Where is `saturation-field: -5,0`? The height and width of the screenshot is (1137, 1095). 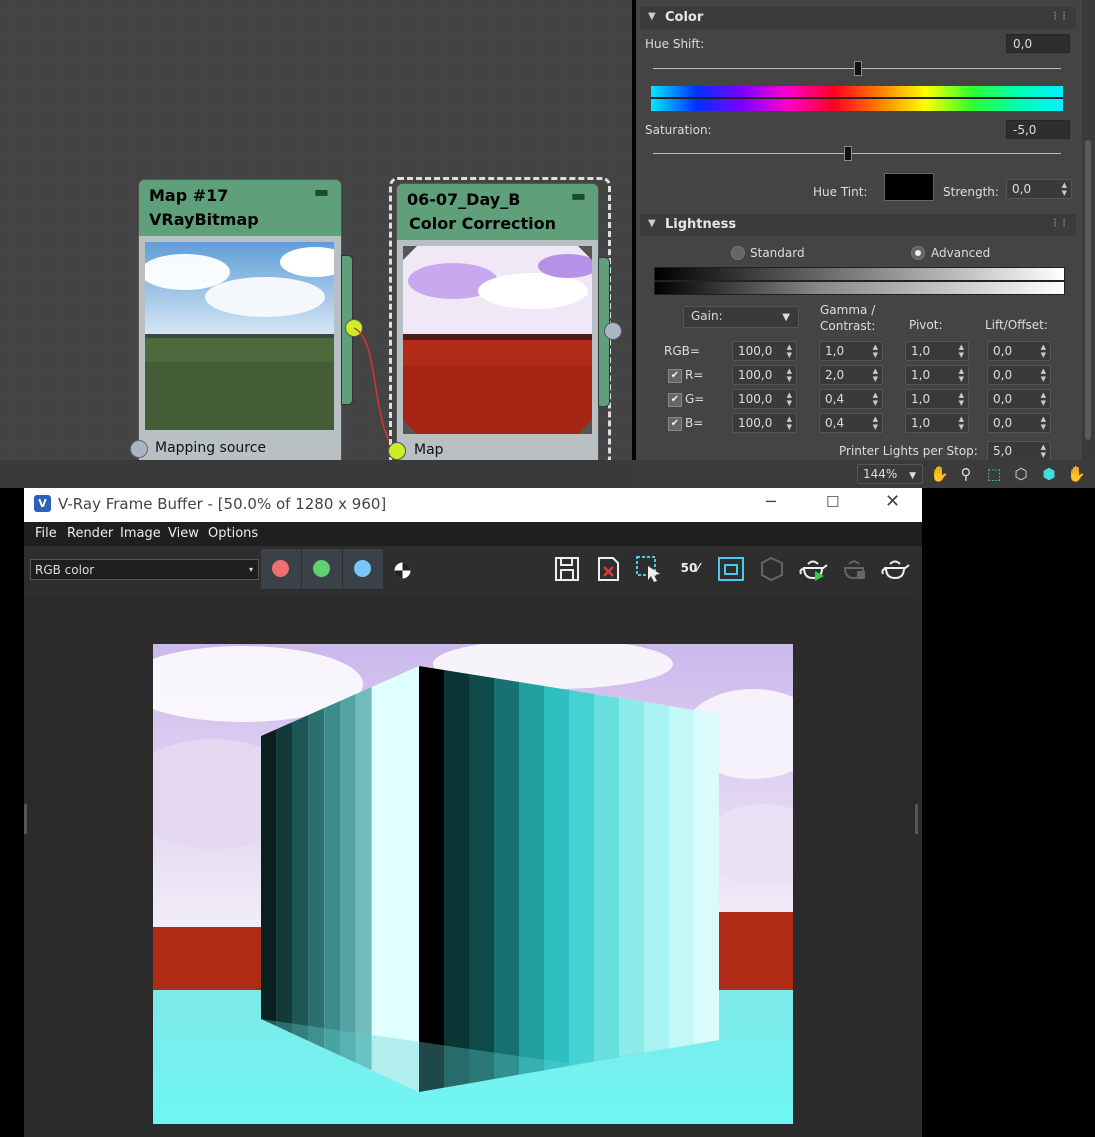 saturation-field: -5,0 is located at coordinates (1038, 129).